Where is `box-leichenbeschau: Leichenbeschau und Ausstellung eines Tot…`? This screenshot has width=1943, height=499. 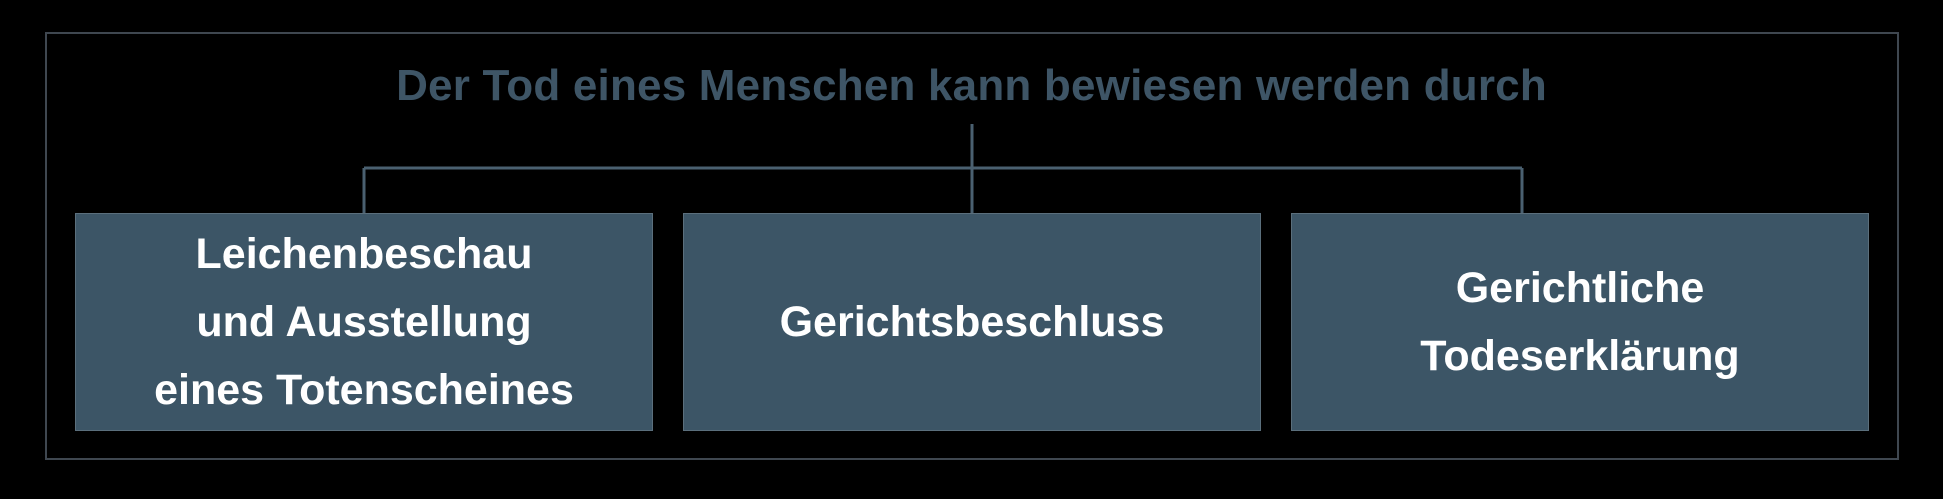 box-leichenbeschau: Leichenbeschau und Ausstellung eines Tot… is located at coordinates (364, 322).